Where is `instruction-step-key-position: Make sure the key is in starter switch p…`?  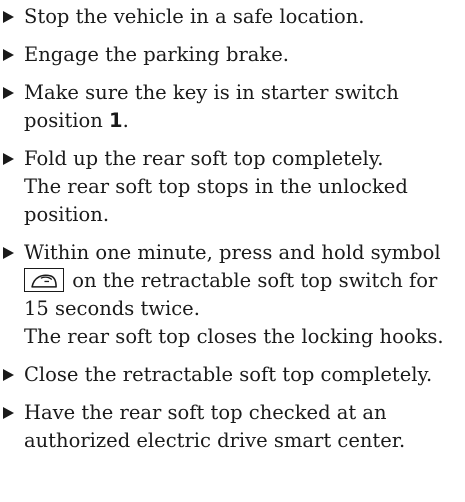 instruction-step-key-position: Make sure the key is in starter switch p… is located at coordinates (230, 107).